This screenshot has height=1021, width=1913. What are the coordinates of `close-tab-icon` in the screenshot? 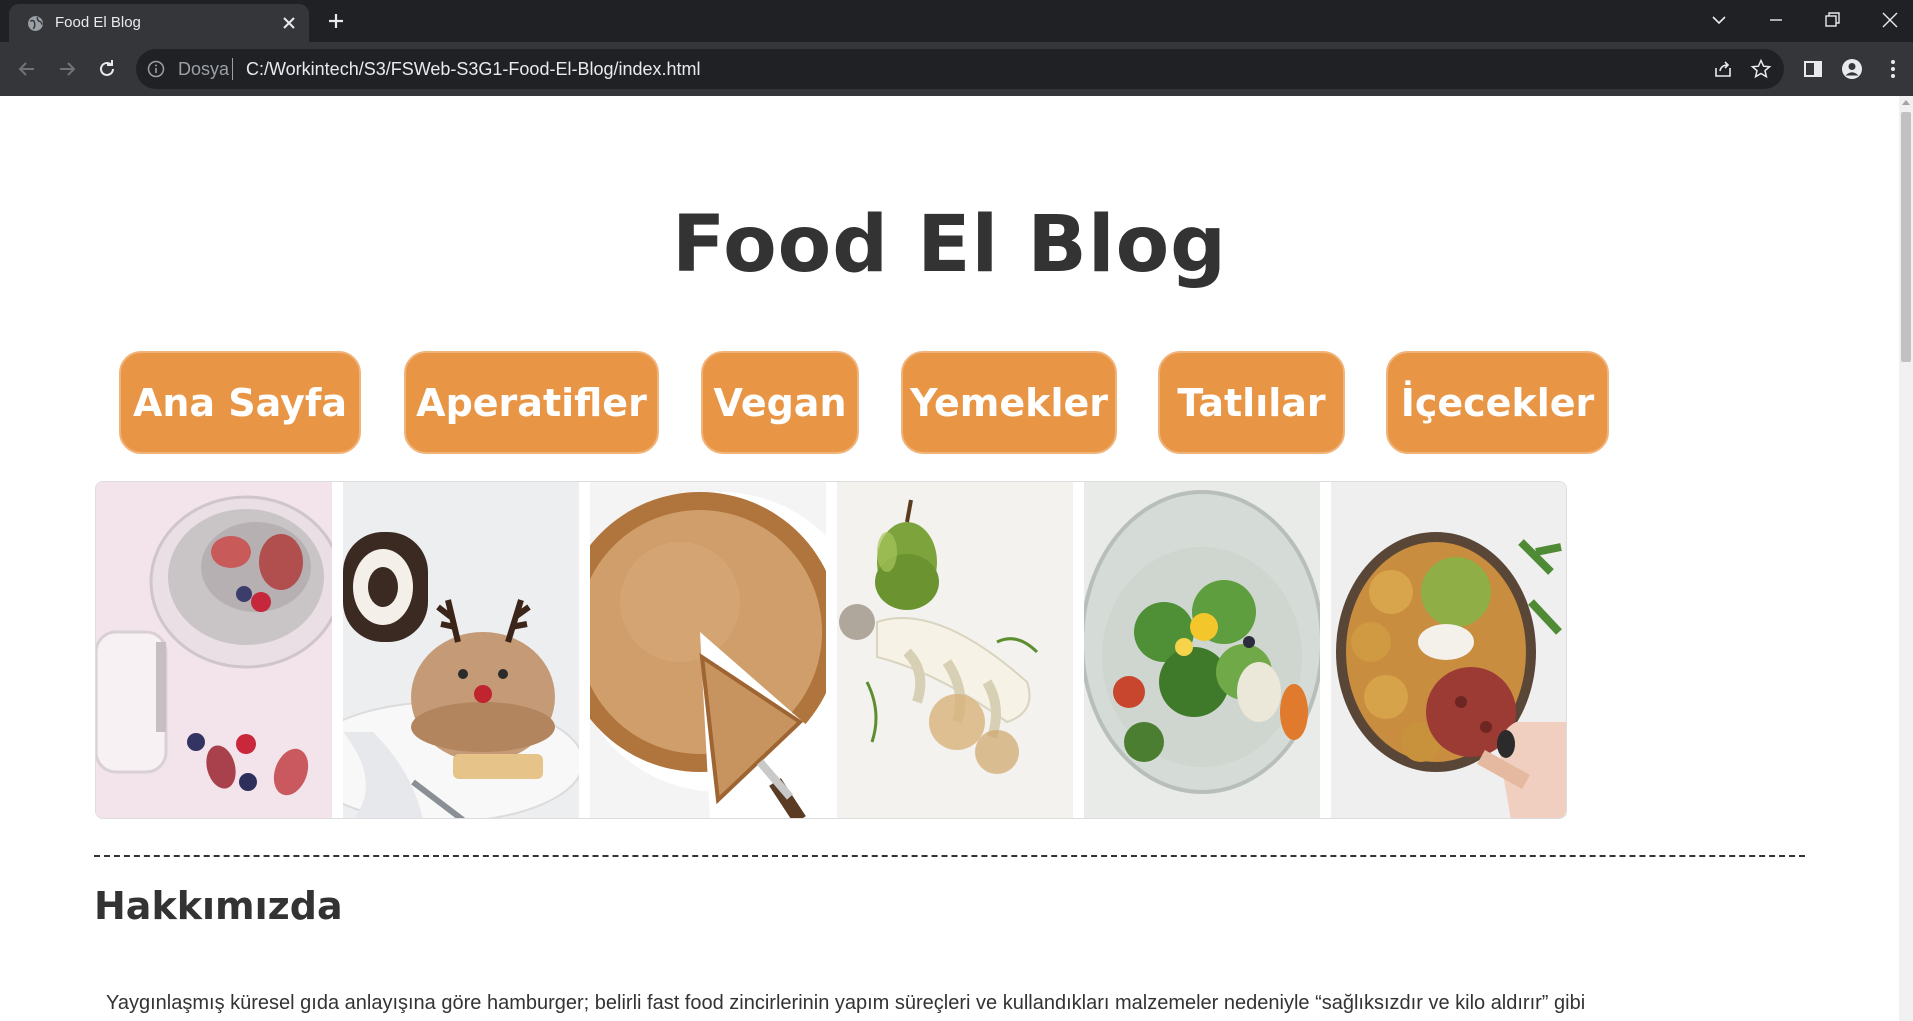 It's located at (289, 23).